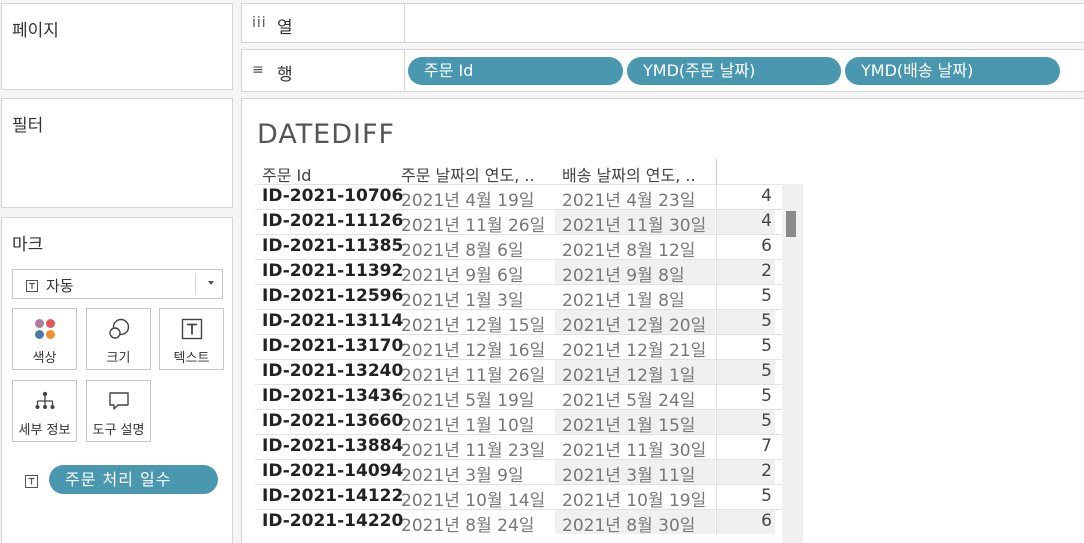 This screenshot has height=543, width=1084. I want to click on table-row: ID-2021-12596 2021년 1월 3일 2021년 1월 8일 5, so click(529, 297).